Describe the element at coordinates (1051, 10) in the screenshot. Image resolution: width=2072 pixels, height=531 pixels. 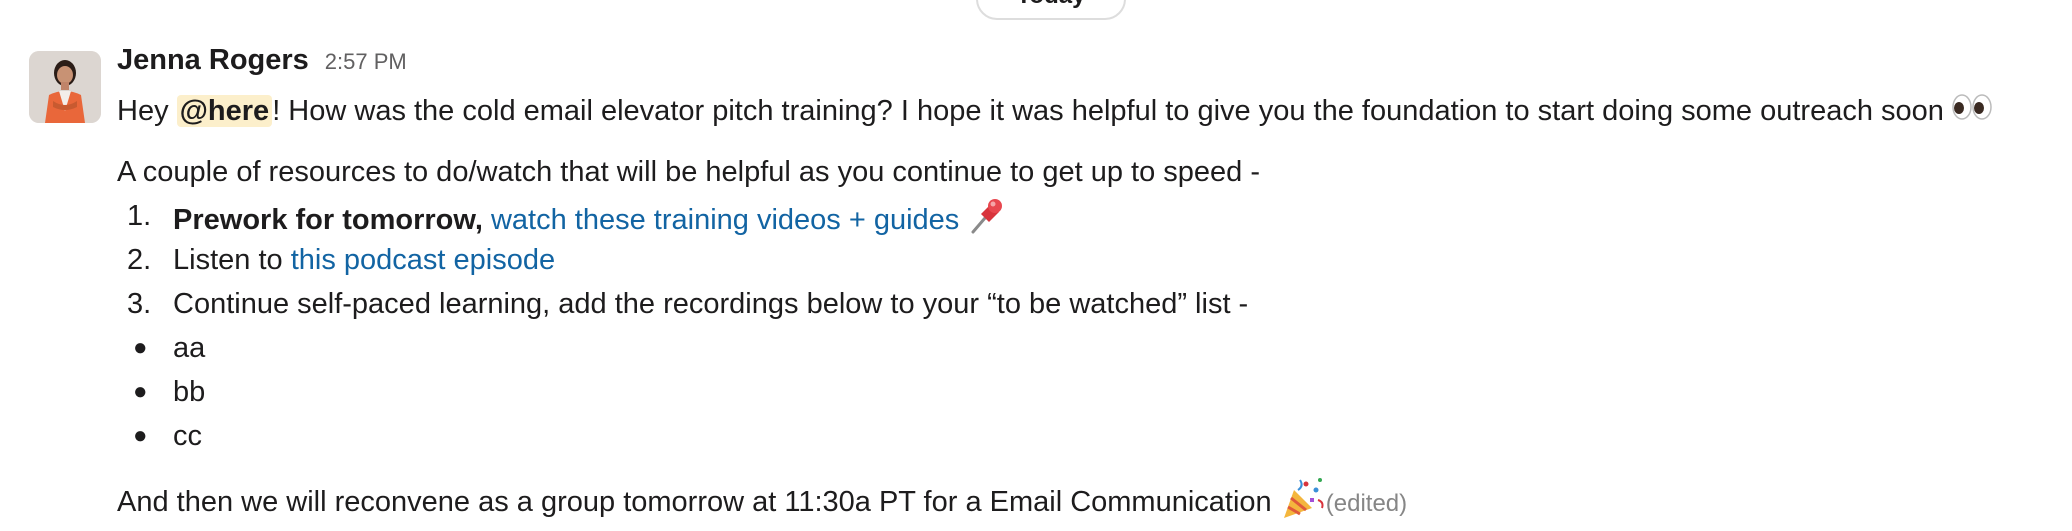
I see `date-divider-pill: Today` at that location.